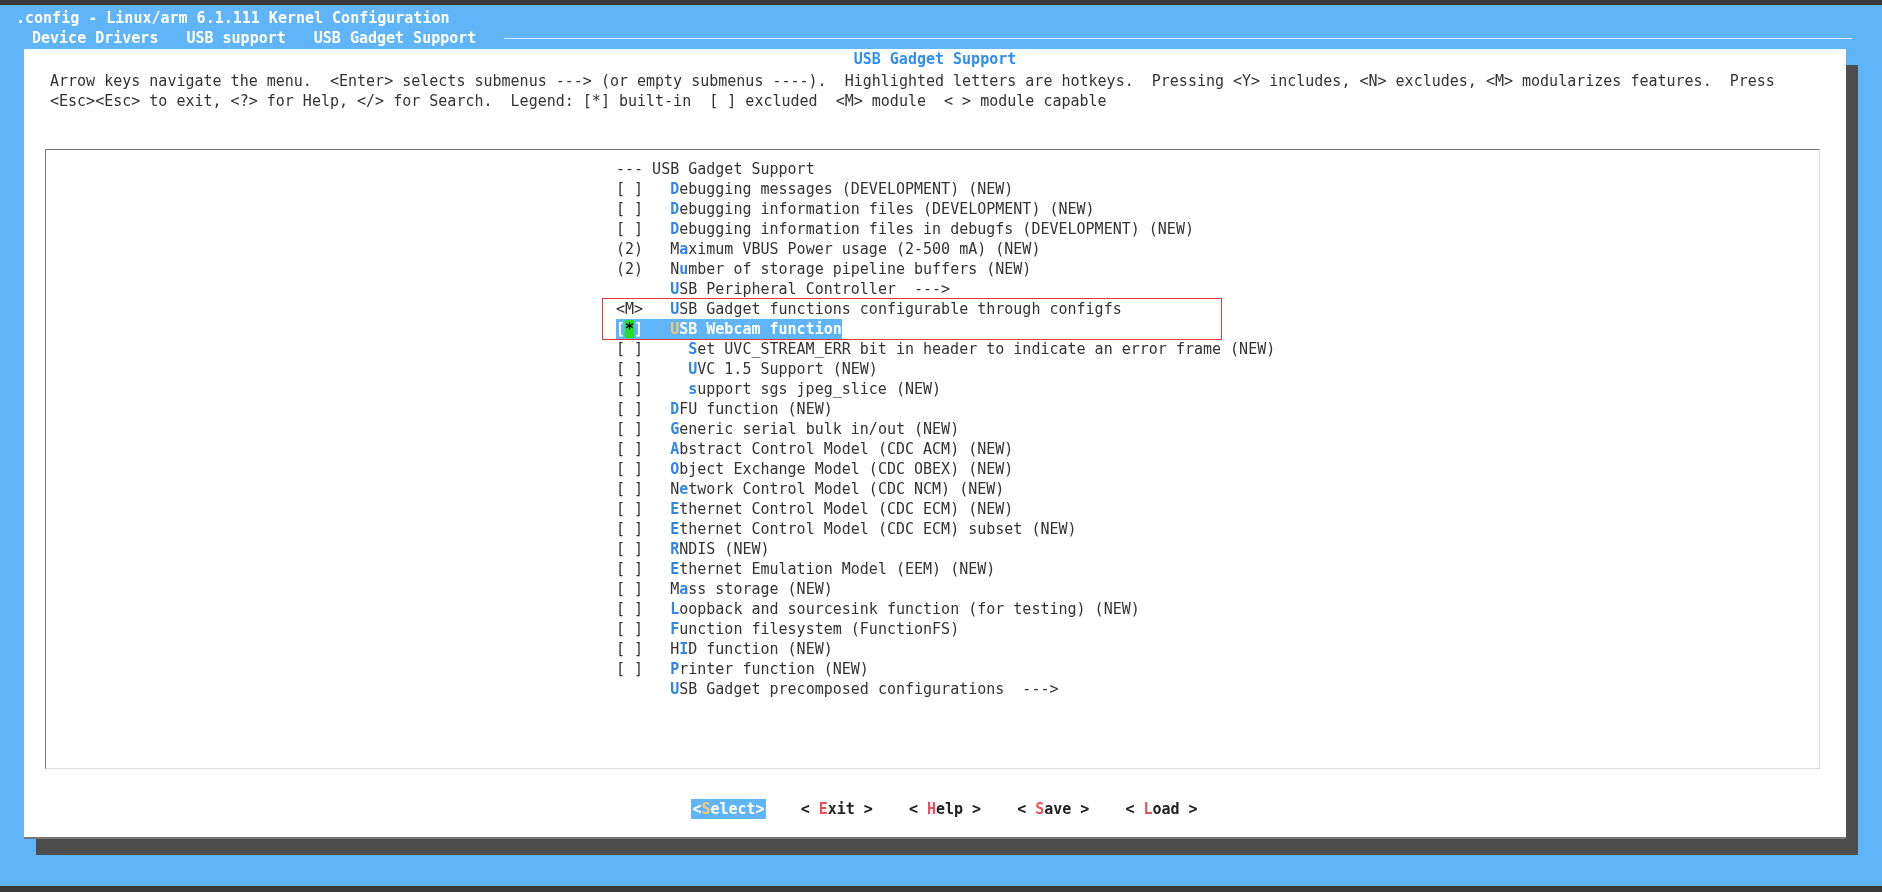 The image size is (1882, 892). I want to click on menu-entry: [ ] DFU function (NEW), so click(724, 409).